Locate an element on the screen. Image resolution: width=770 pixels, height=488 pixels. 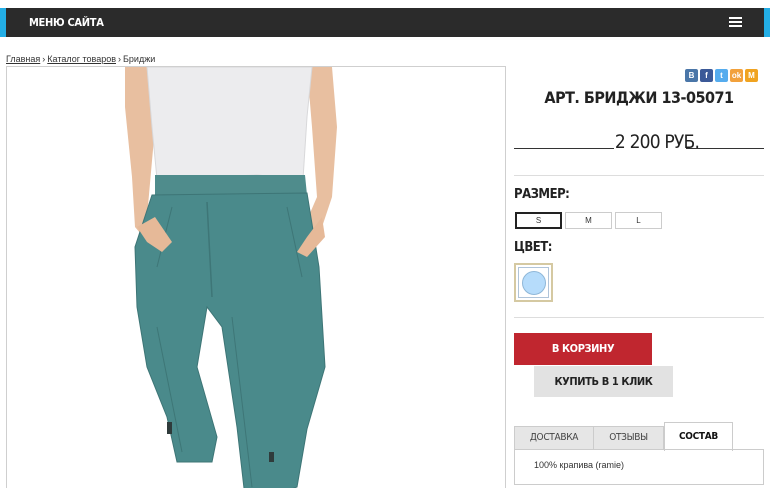
product-price: 2 200 РУБ. is located at coordinates (657, 142).